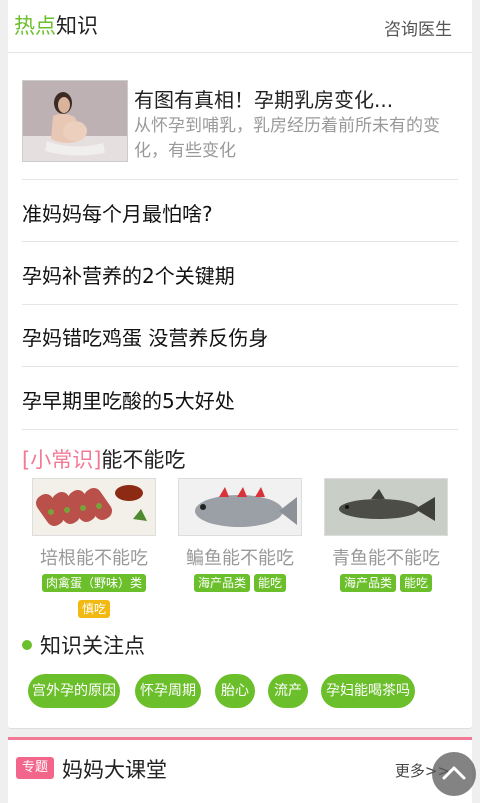  What do you see at coordinates (386, 507) in the screenshot?
I see `black-carp-image` at bounding box center [386, 507].